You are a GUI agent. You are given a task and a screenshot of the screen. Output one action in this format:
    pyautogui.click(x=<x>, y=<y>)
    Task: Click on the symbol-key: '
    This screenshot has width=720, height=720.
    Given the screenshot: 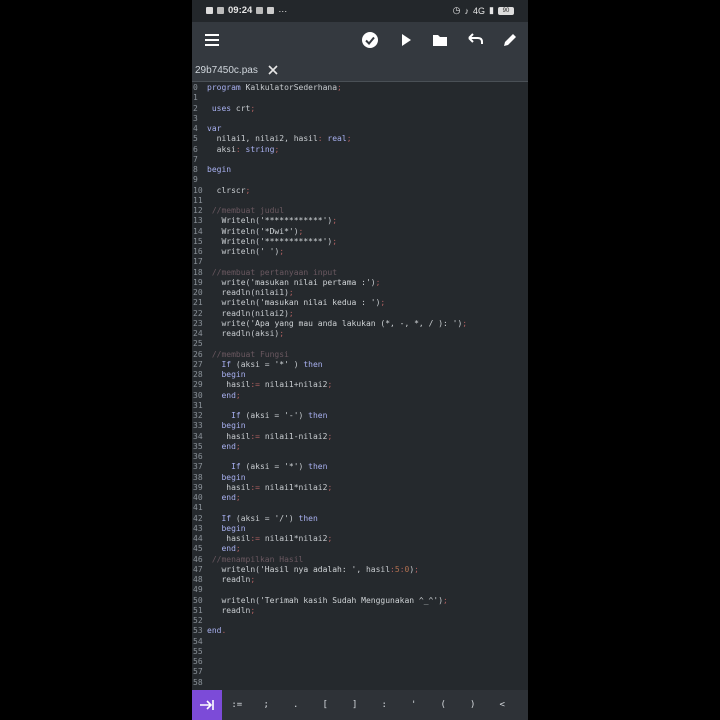 What is the action you would take?
    pyautogui.click(x=414, y=705)
    